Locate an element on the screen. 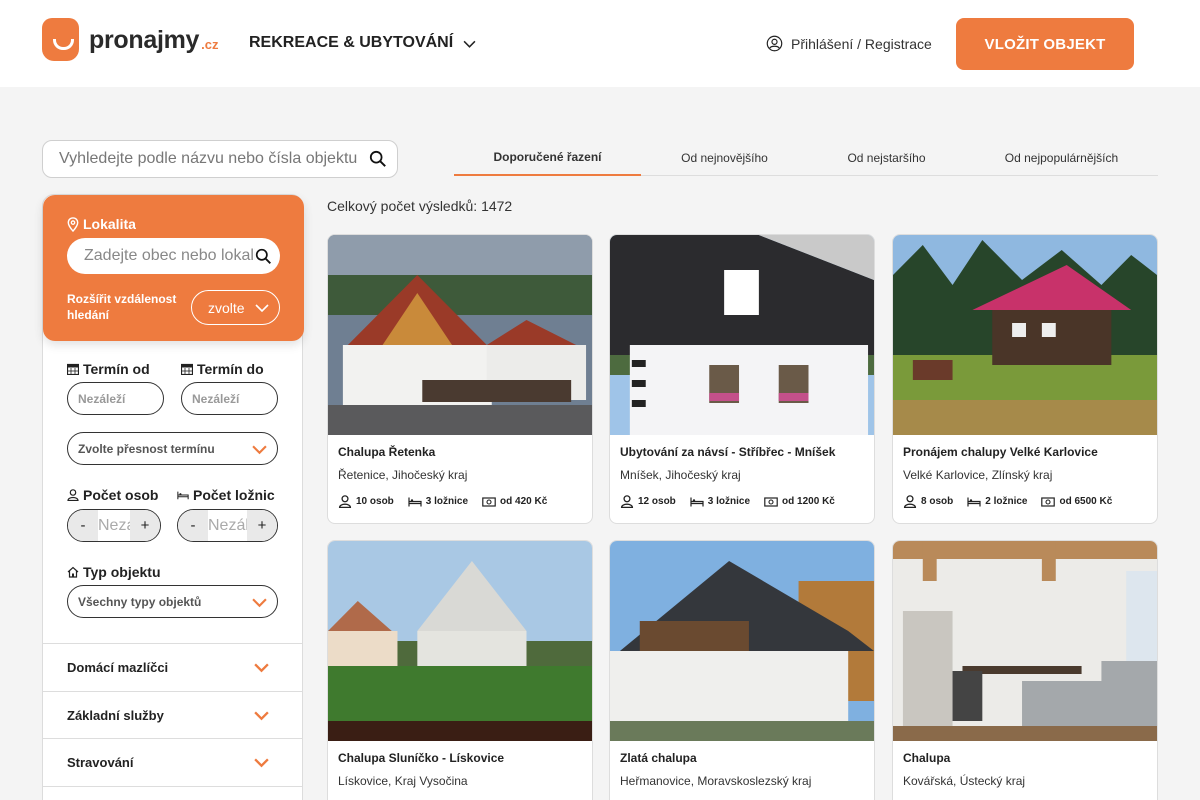 Image resolution: width=1200 pixels, height=800 pixels. date-from-label: Termín od is located at coordinates (108, 369).